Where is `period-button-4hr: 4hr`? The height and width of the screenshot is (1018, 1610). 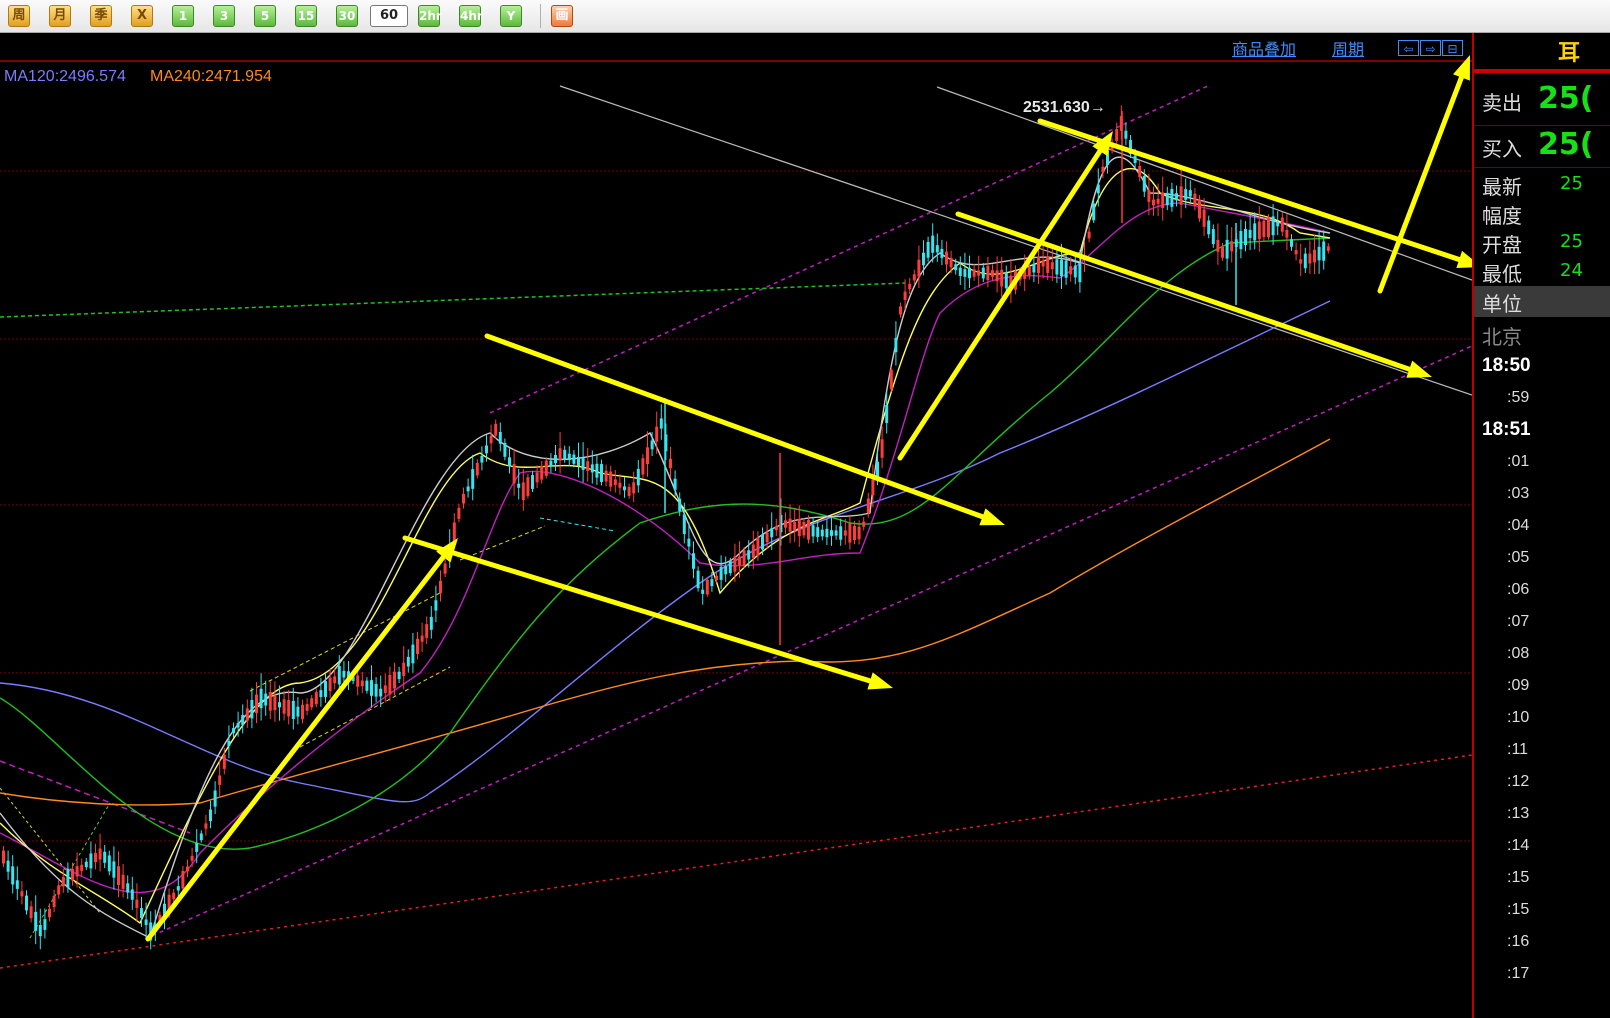 period-button-4hr: 4hr is located at coordinates (471, 16).